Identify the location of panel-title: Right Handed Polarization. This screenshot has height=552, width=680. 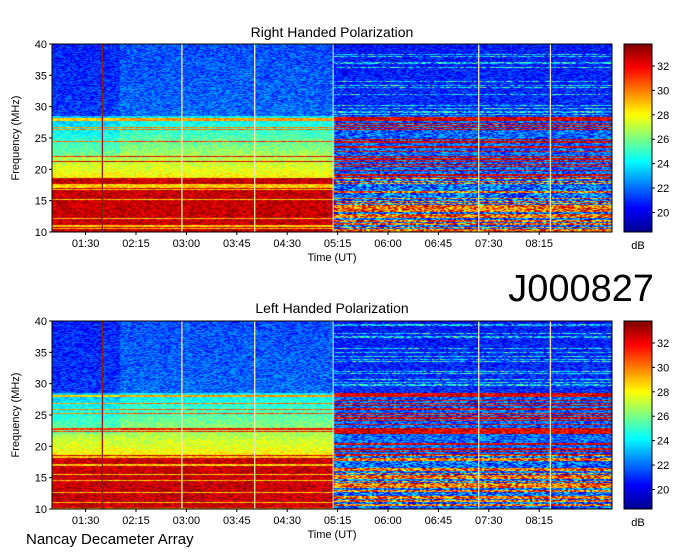
(332, 32).